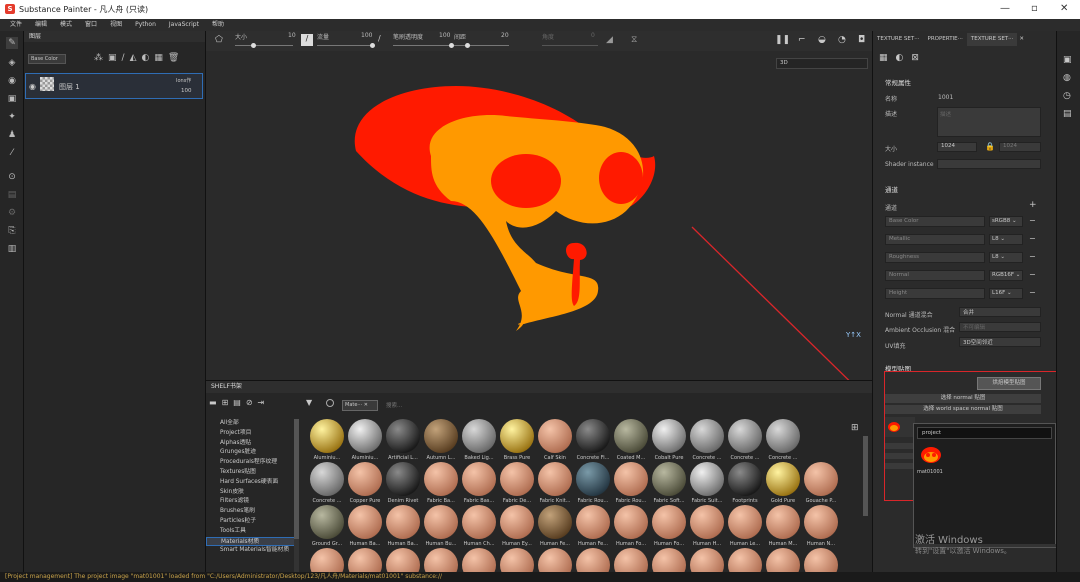 This screenshot has width=1080, height=582. Describe the element at coordinates (112, 58) in the screenshot. I see `add-paint-layer-icon: ▣` at that location.